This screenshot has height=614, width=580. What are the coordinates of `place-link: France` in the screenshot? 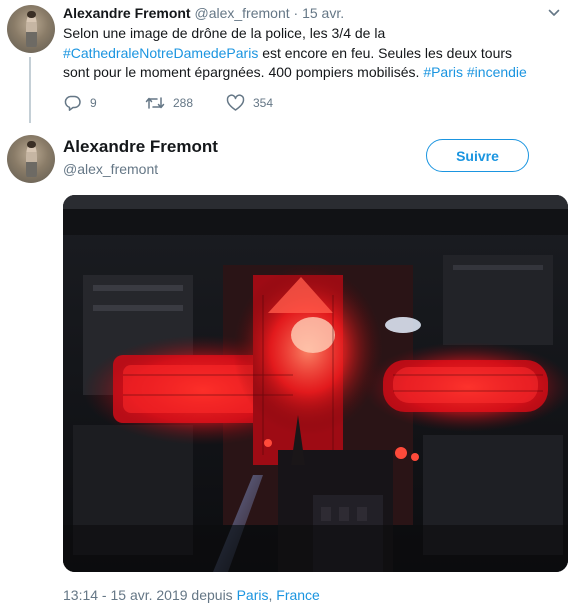 It's located at (298, 595).